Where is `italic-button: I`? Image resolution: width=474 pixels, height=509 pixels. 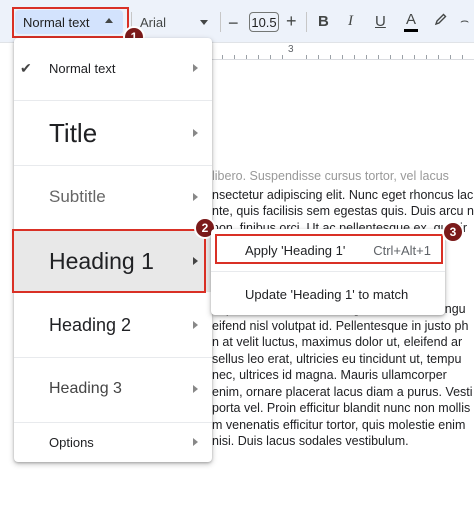
italic-button: I is located at coordinates (350, 21).